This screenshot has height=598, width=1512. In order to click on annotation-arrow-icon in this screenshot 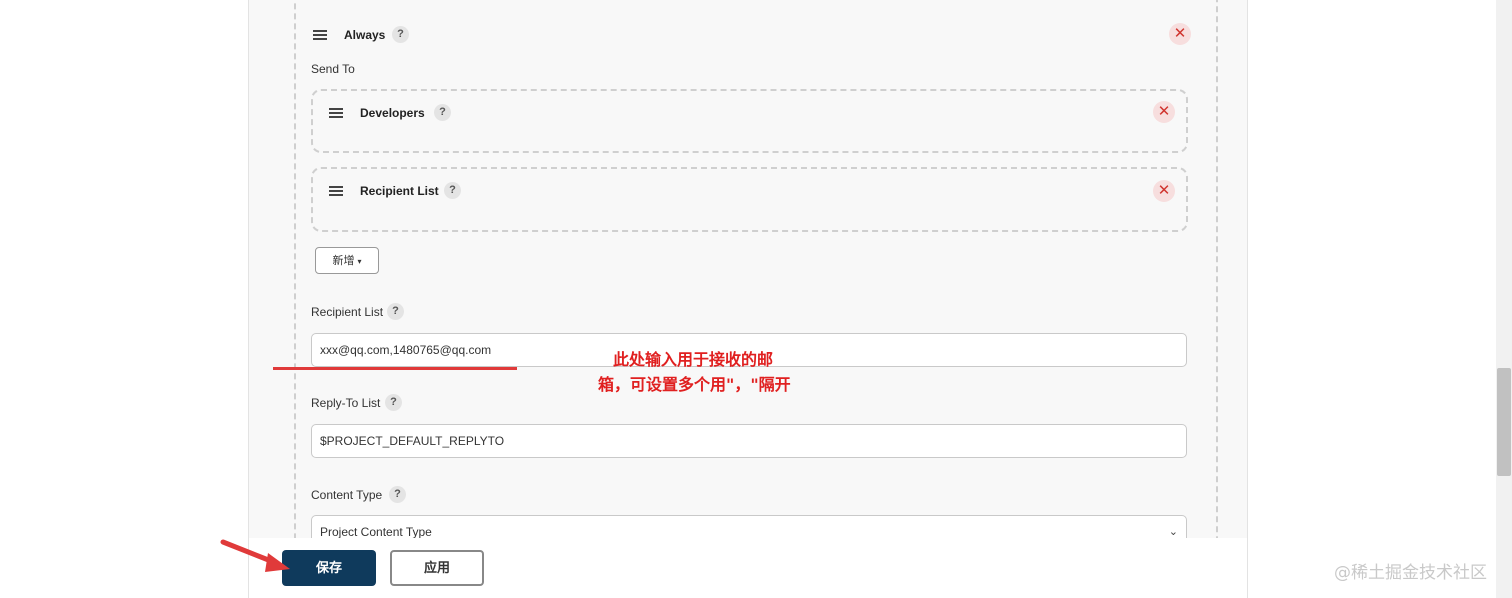, I will do `click(255, 555)`.